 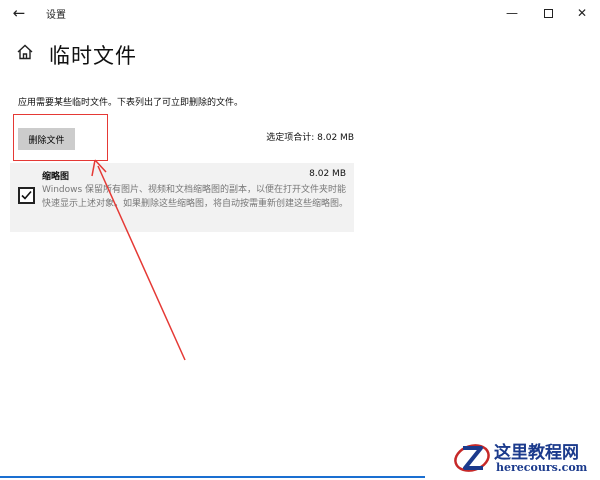 What do you see at coordinates (138, 260) in the screenshot?
I see `annotation-arrow-icon` at bounding box center [138, 260].